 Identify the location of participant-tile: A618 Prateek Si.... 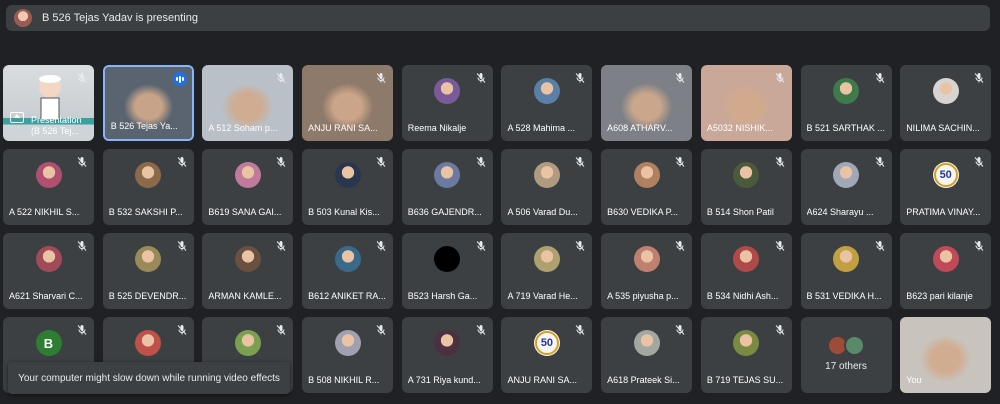
(647, 355).